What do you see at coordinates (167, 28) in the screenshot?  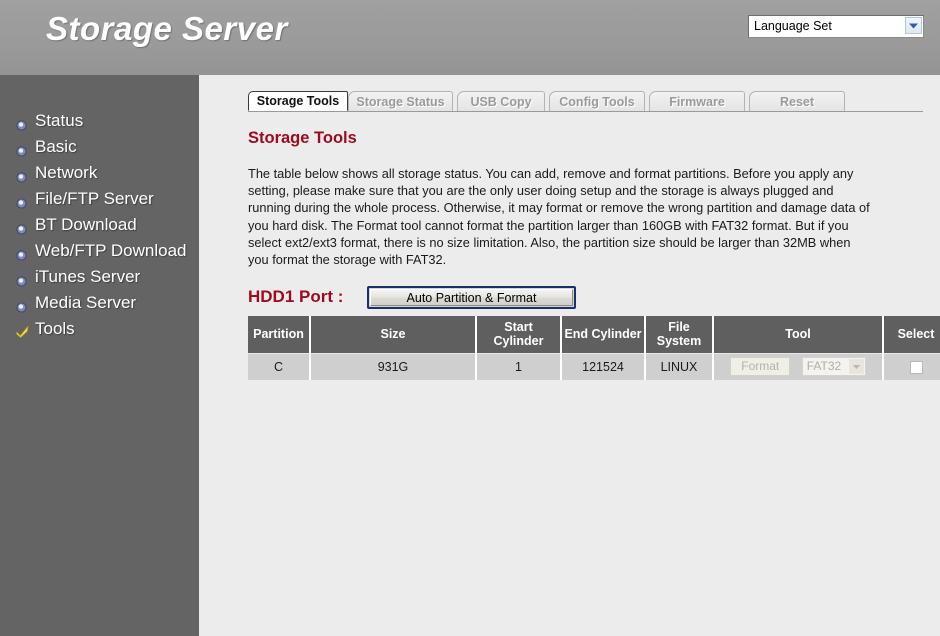 I see `brand-title: Storage Server` at bounding box center [167, 28].